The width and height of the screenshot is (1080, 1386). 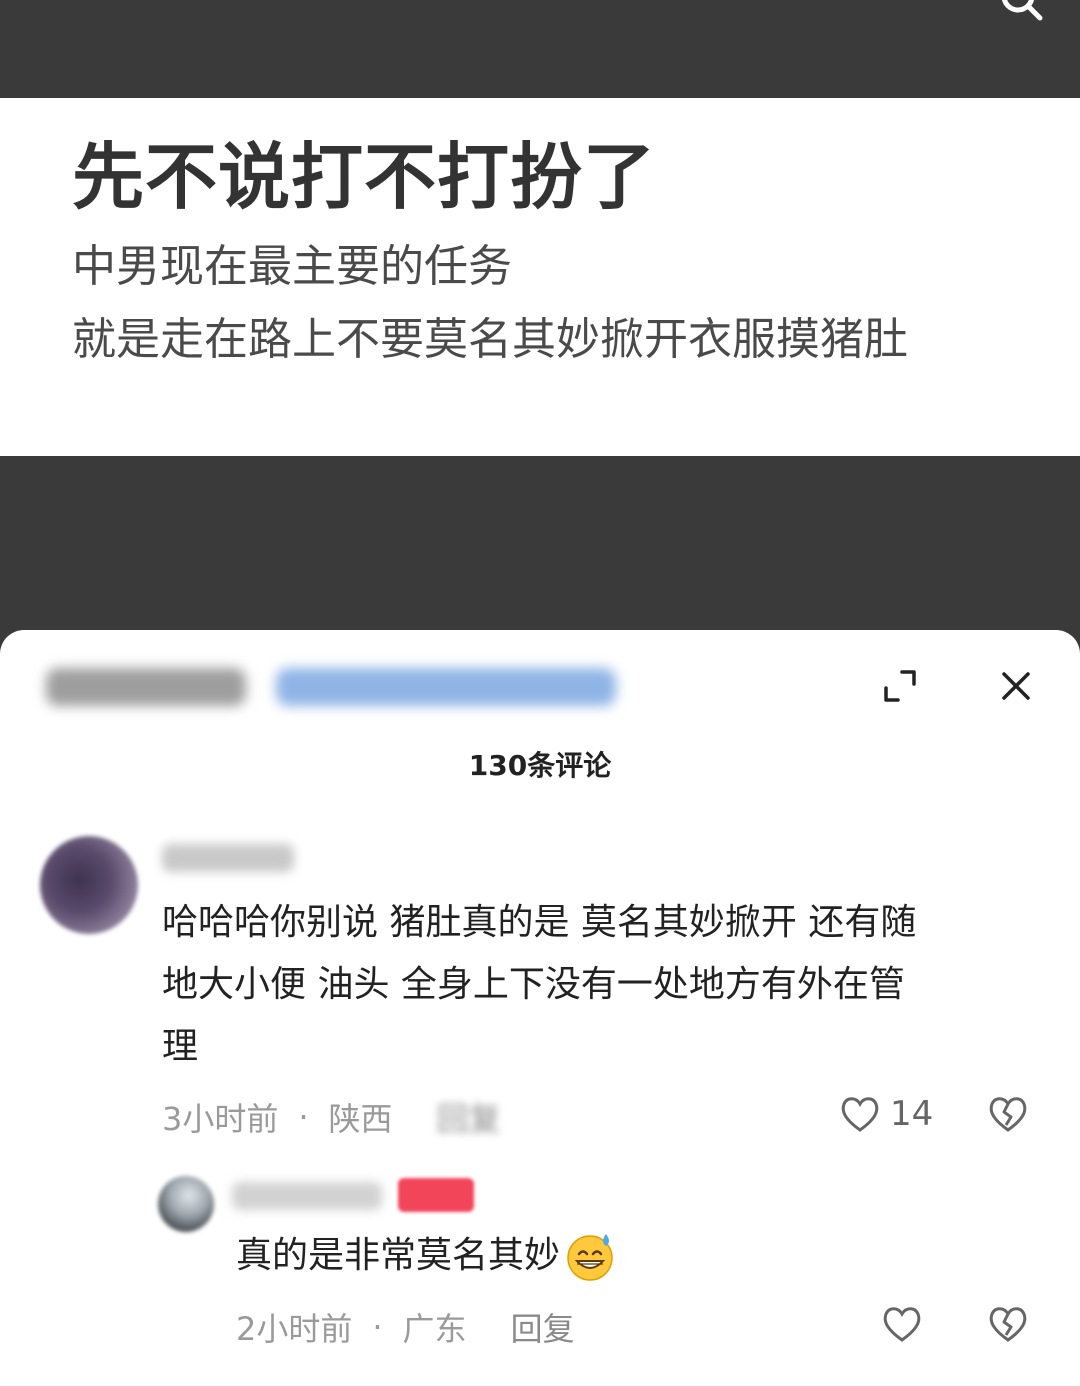 What do you see at coordinates (436, 1195) in the screenshot?
I see `author-badge-blurred` at bounding box center [436, 1195].